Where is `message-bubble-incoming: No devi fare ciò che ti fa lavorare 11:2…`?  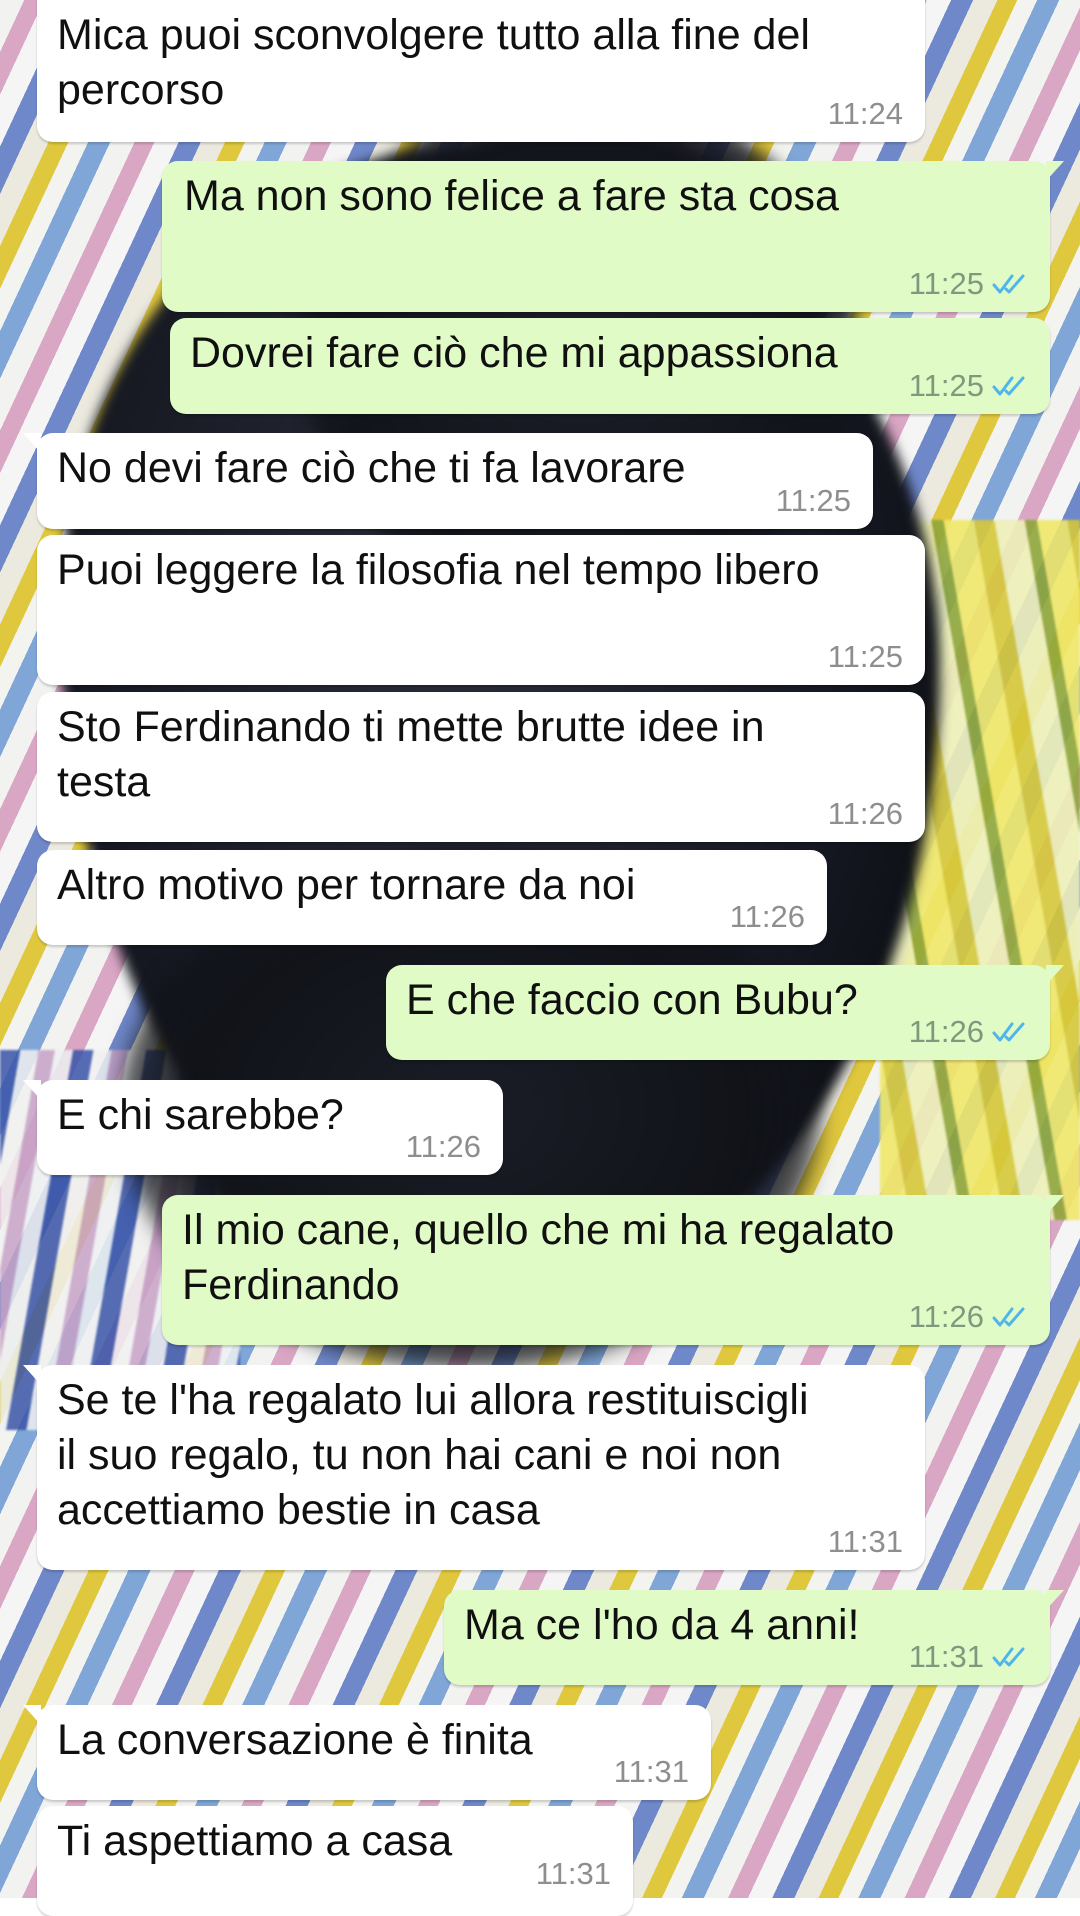 message-bubble-incoming: No devi fare ciò che ti fa lavorare 11:2… is located at coordinates (448, 481).